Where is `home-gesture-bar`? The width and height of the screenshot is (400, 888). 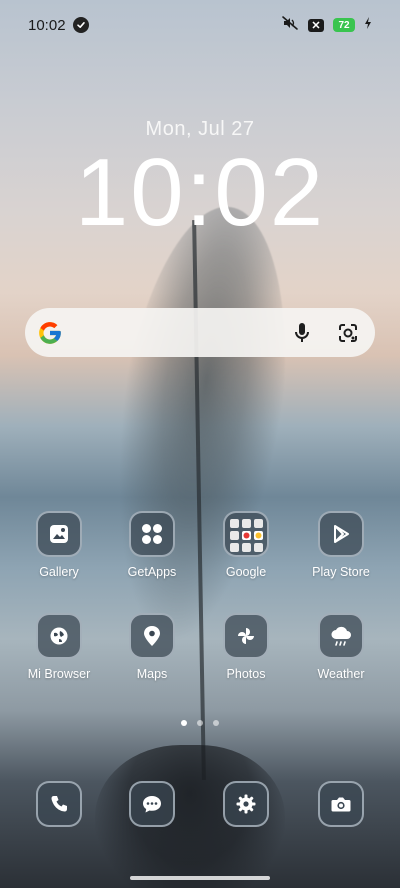 home-gesture-bar is located at coordinates (200, 878).